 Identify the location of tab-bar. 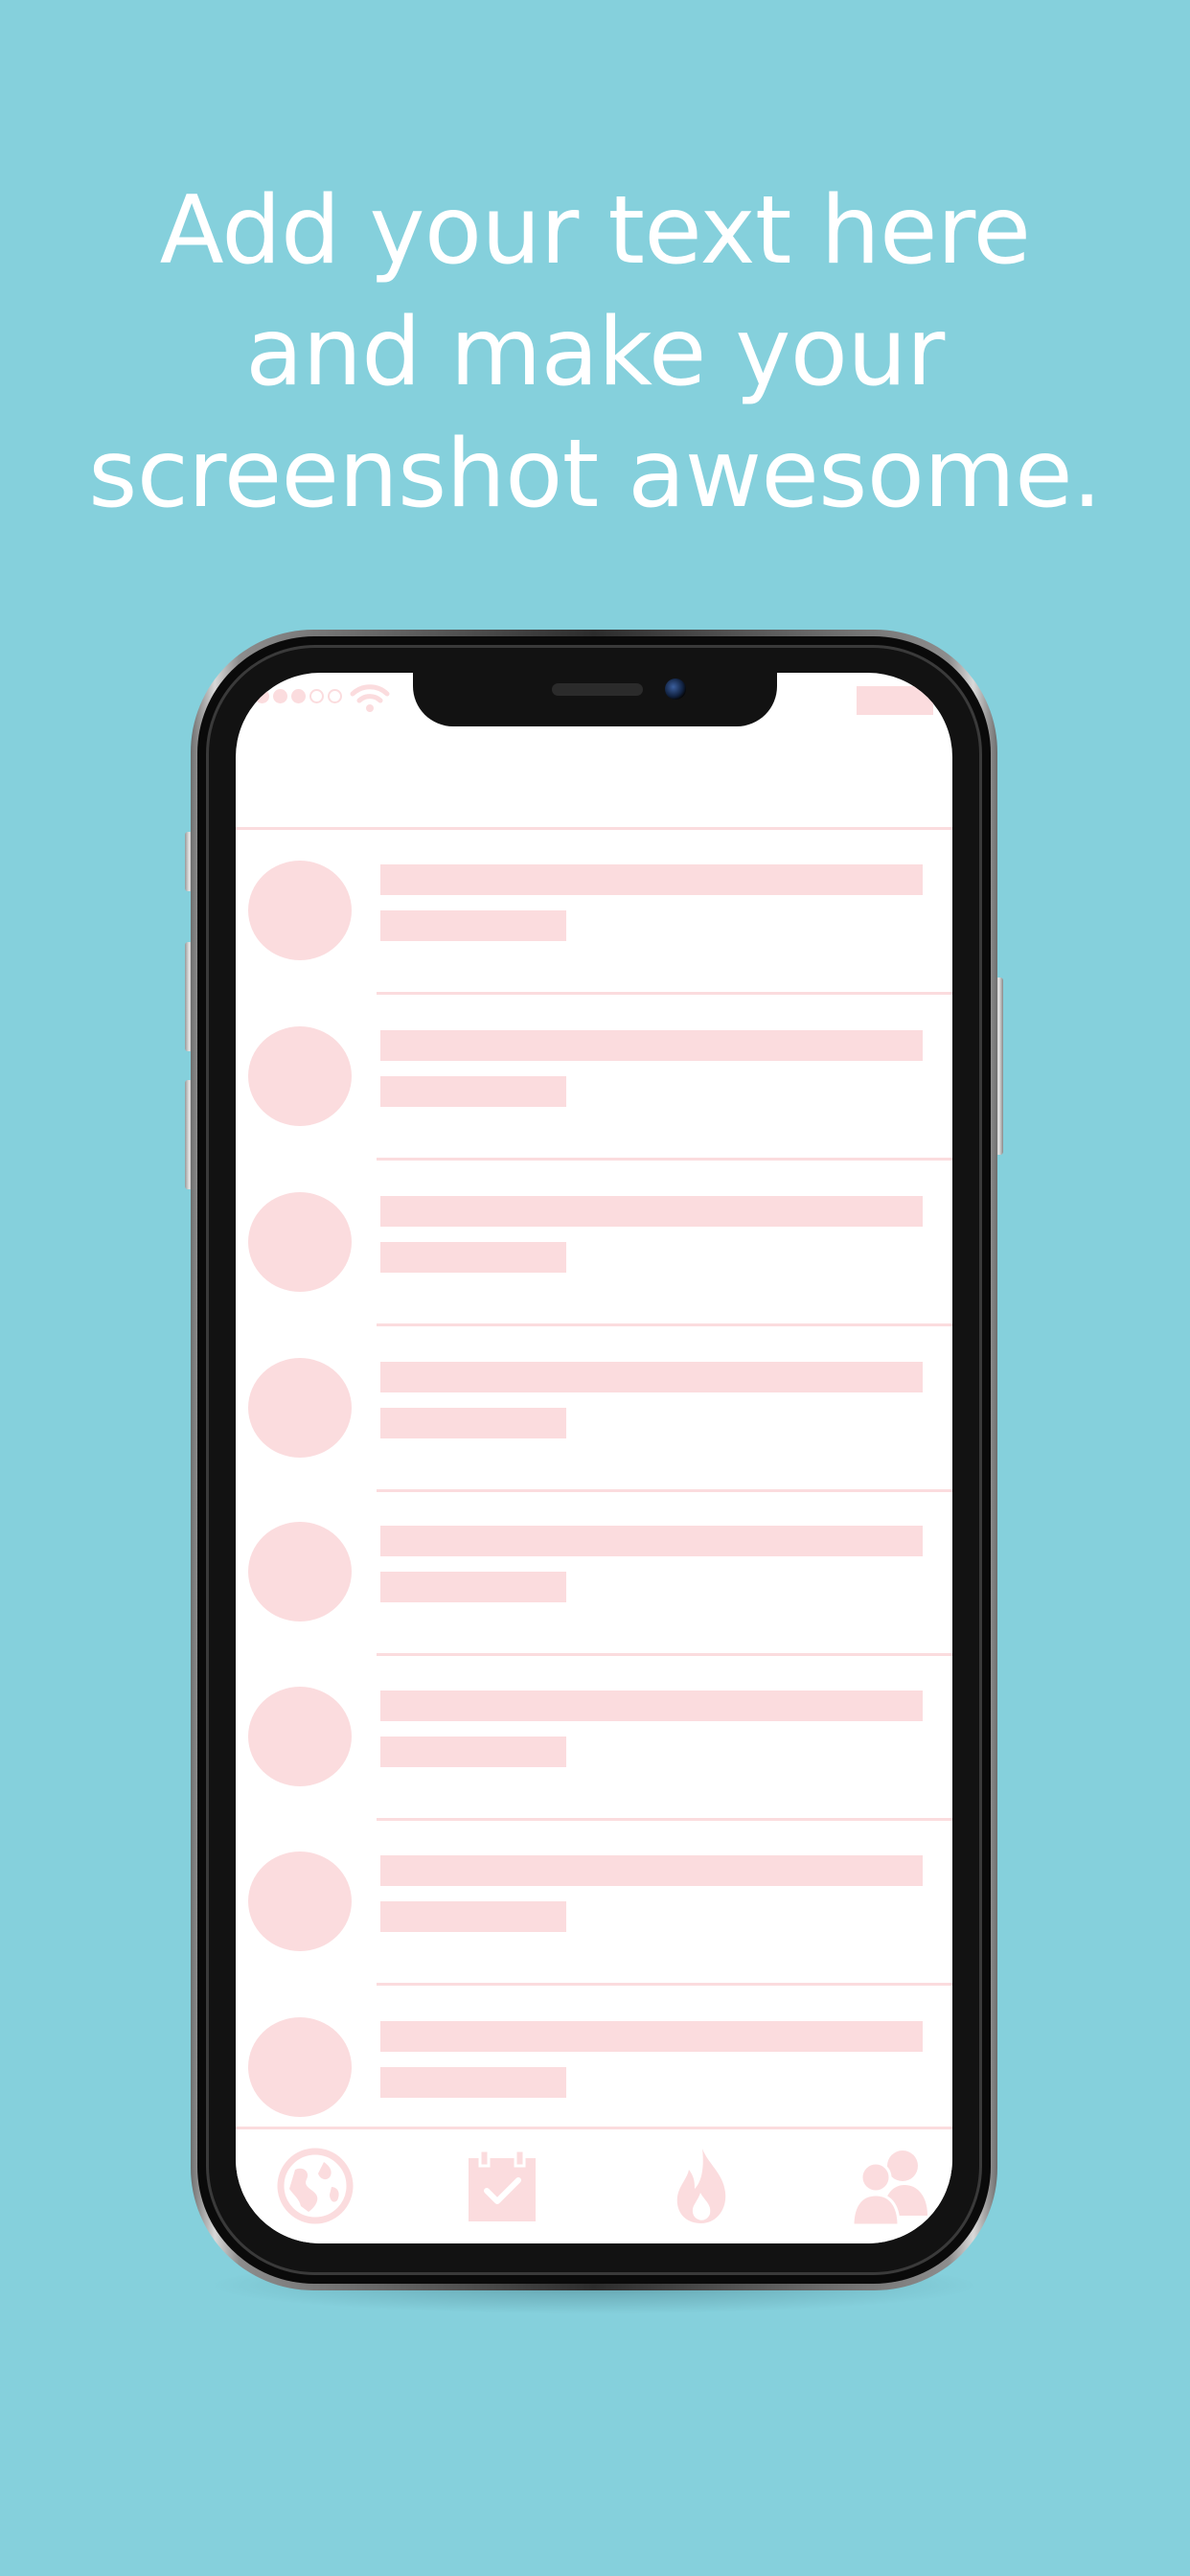
(594, 2185).